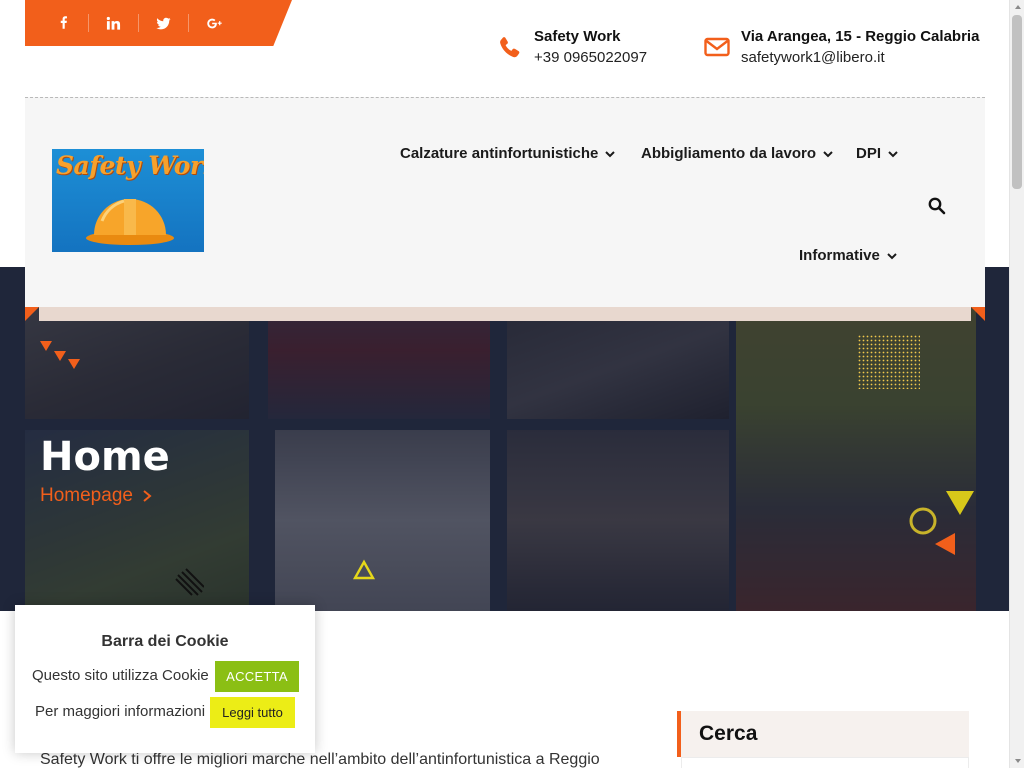 This screenshot has height=768, width=1024. I want to click on corner-right-decoration, so click(978, 314).